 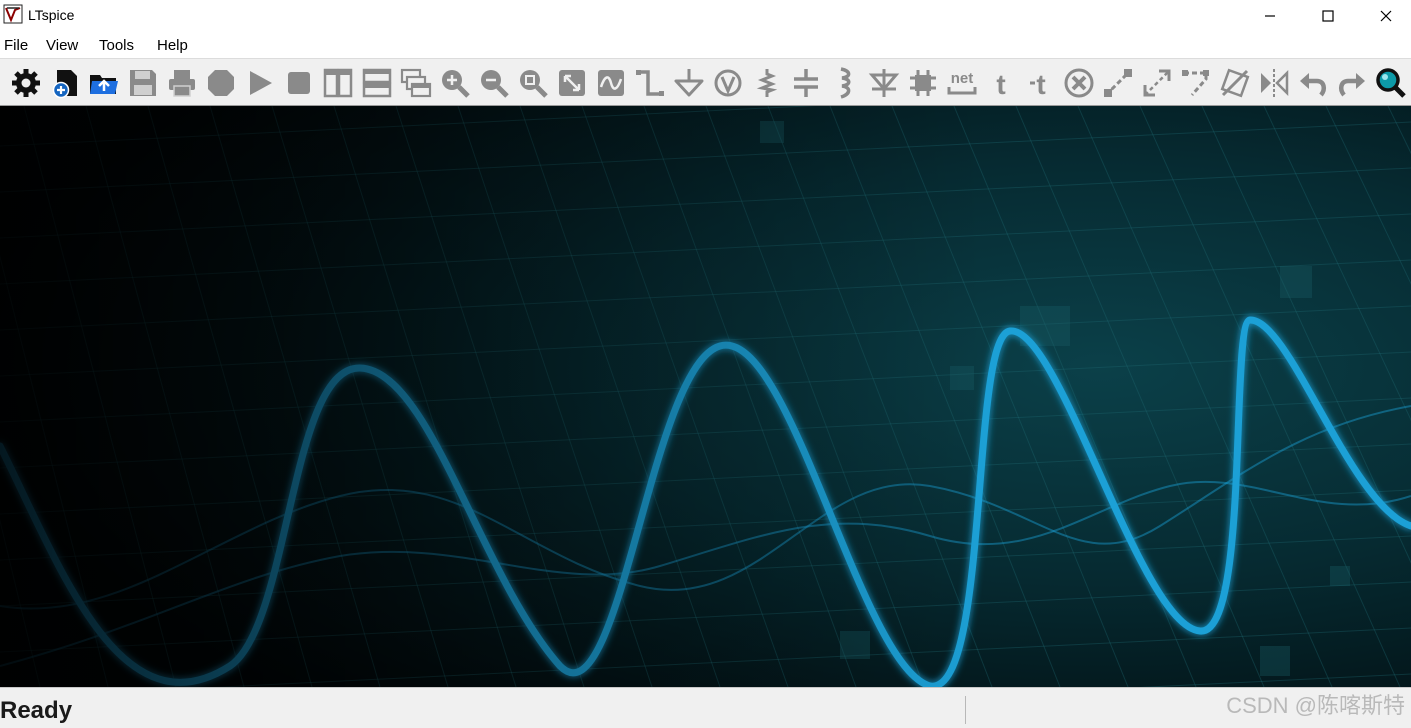 I want to click on settings-button, so click(x=26, y=83).